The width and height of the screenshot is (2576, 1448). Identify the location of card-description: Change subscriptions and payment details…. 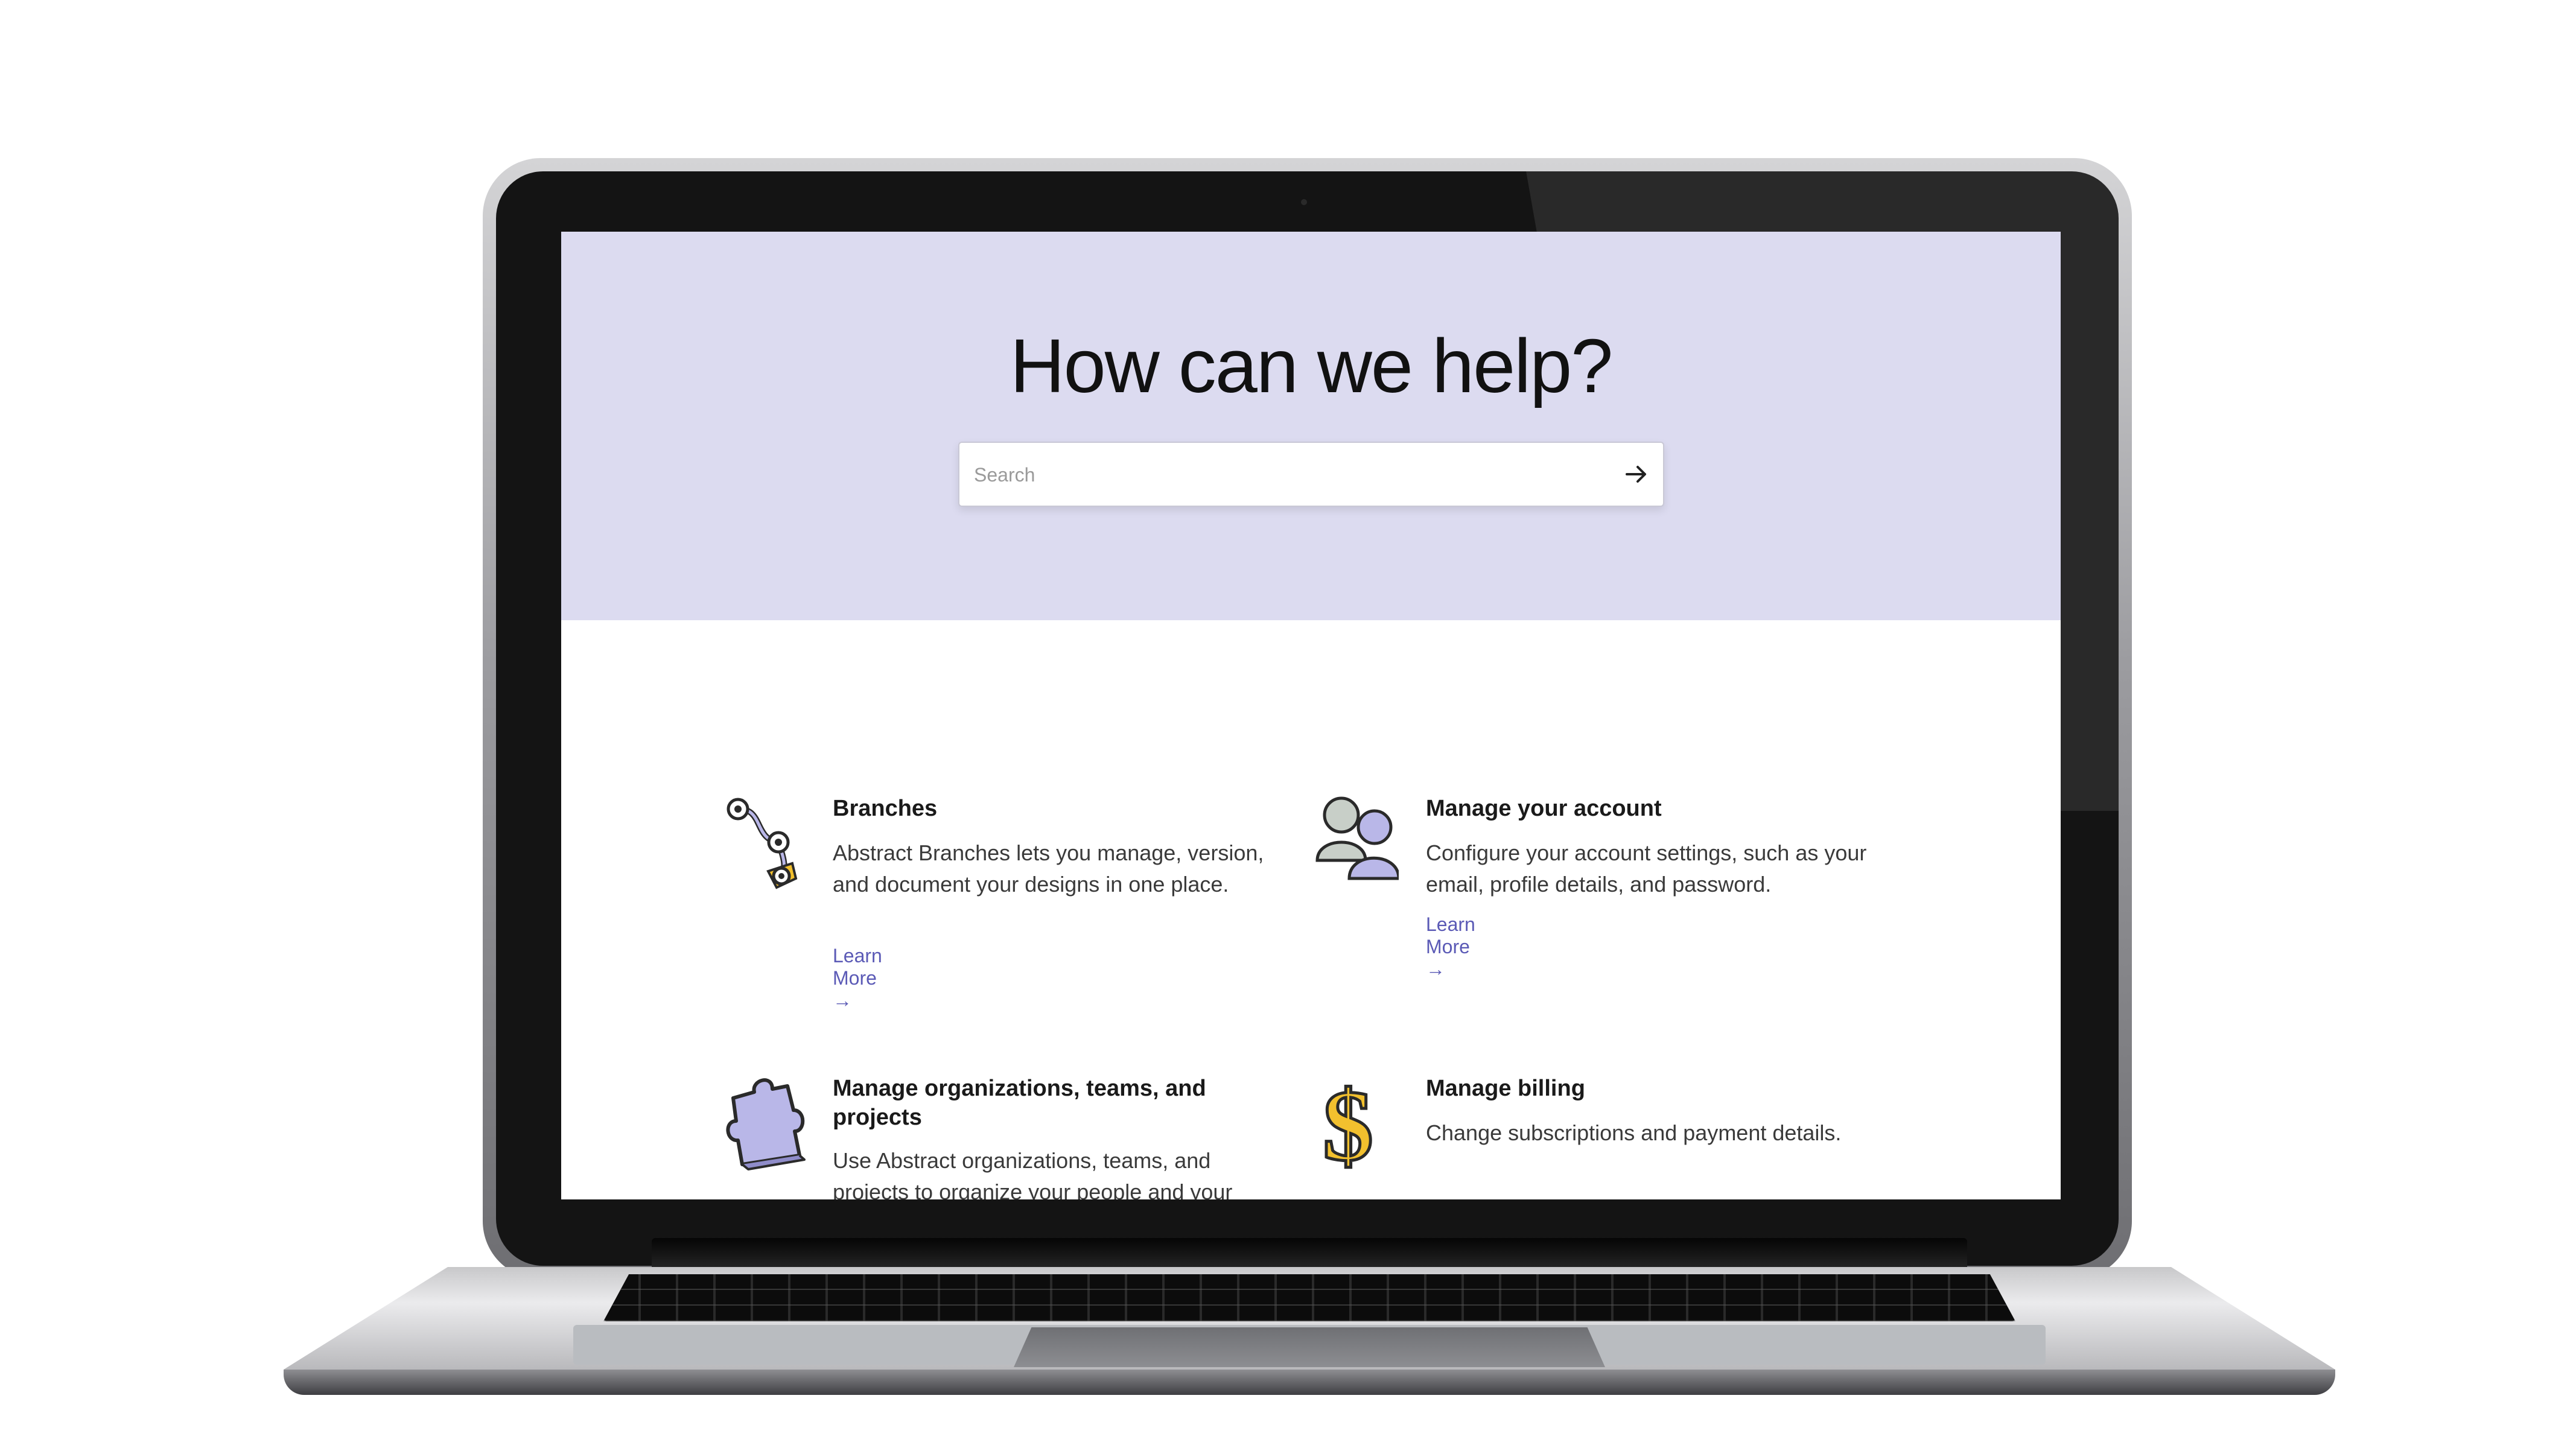
(1634, 1132).